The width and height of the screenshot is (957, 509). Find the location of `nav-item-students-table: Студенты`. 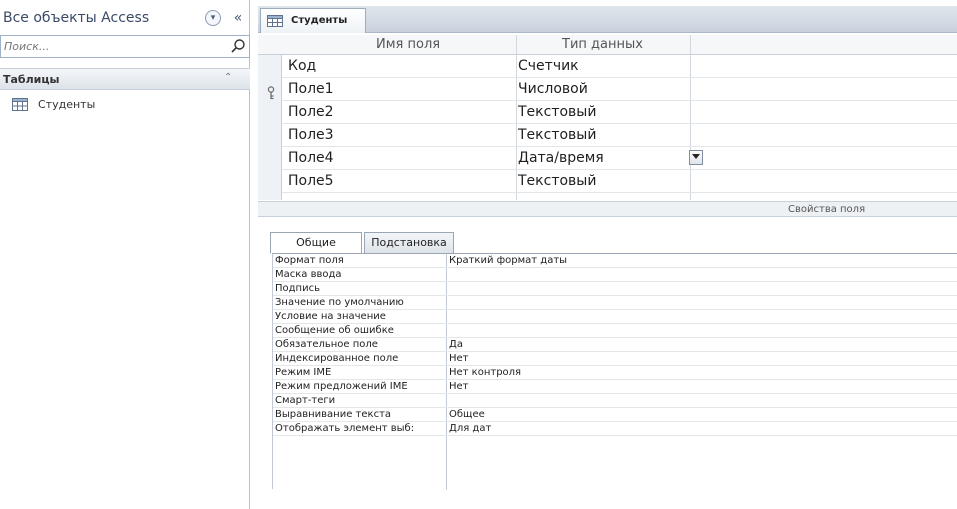

nav-item-students-table: Студенты is located at coordinates (125, 105).